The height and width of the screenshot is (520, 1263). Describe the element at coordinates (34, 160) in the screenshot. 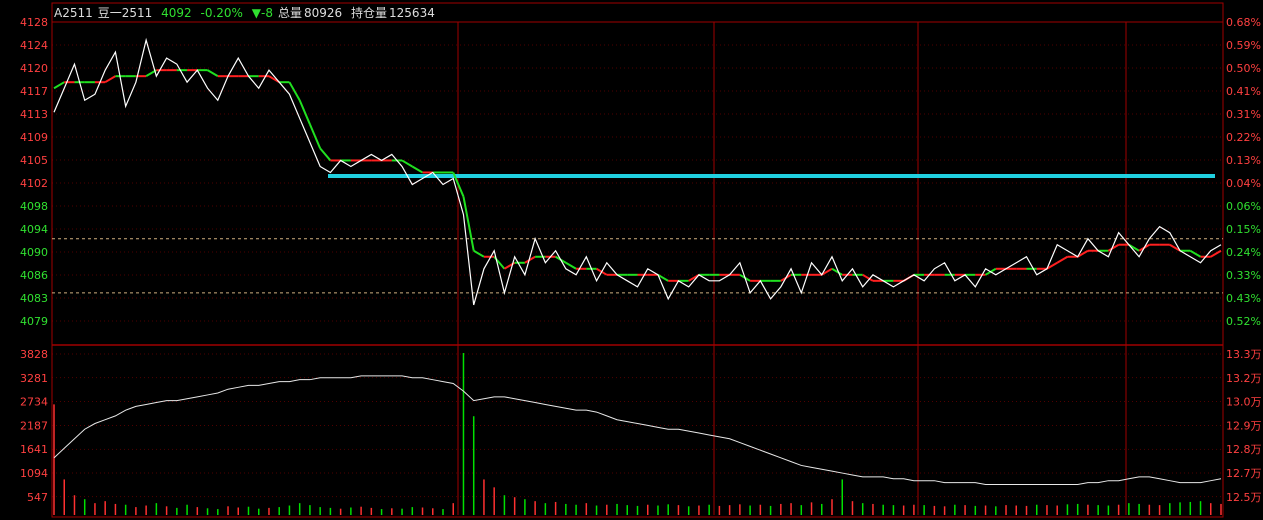

I see `price-tick-label: 4105` at that location.